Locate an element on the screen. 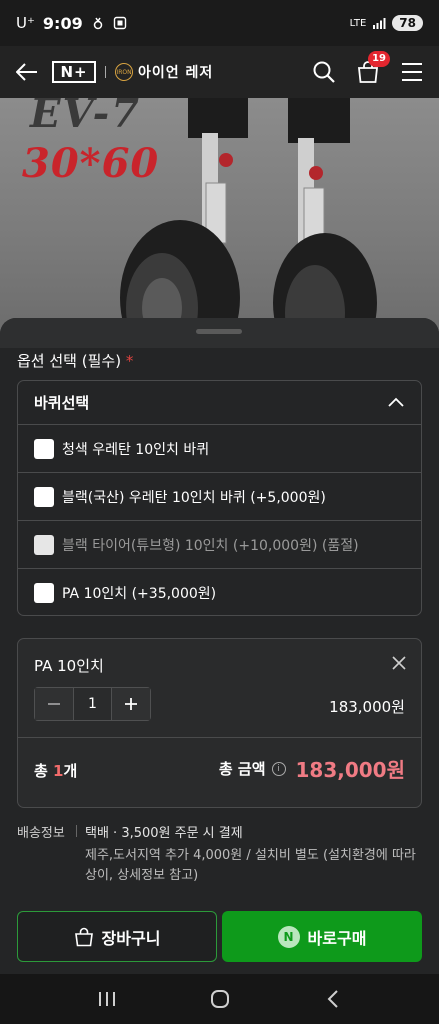 The image size is (439, 1024). cart-button: 19 is located at coordinates (372, 68).